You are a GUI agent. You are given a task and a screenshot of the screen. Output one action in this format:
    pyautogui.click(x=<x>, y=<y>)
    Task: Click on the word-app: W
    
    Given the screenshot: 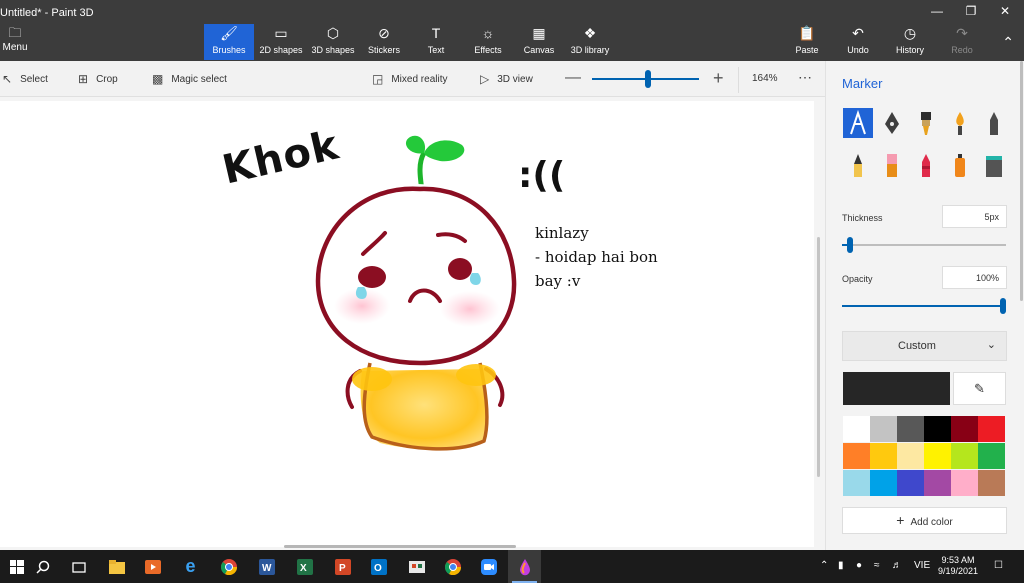 What is the action you would take?
    pyautogui.click(x=266, y=566)
    